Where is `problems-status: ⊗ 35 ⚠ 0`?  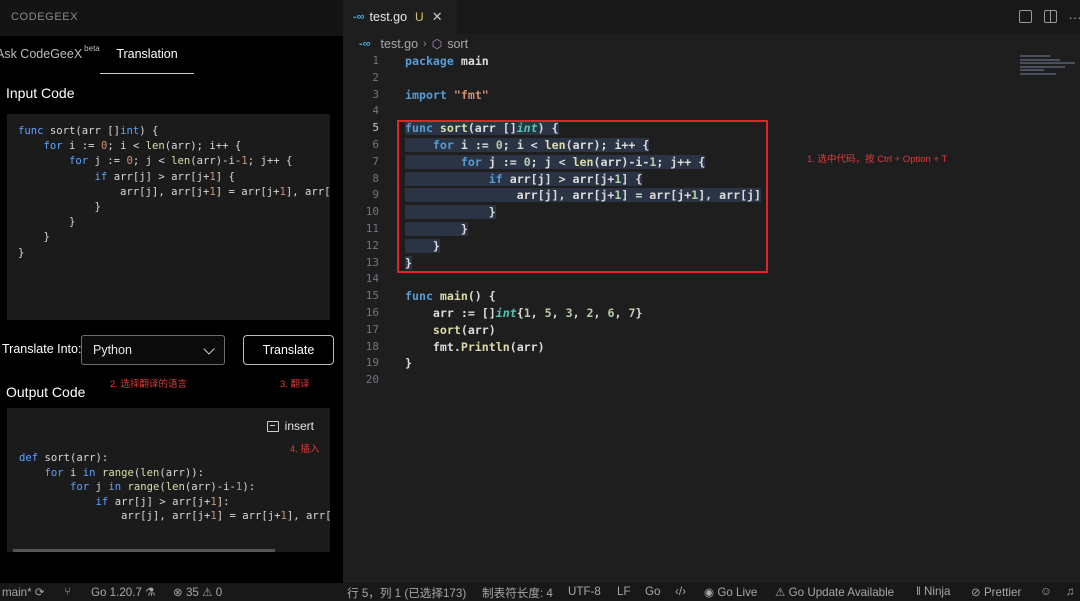
problems-status: ⊗ 35 ⚠ 0 is located at coordinates (197, 592).